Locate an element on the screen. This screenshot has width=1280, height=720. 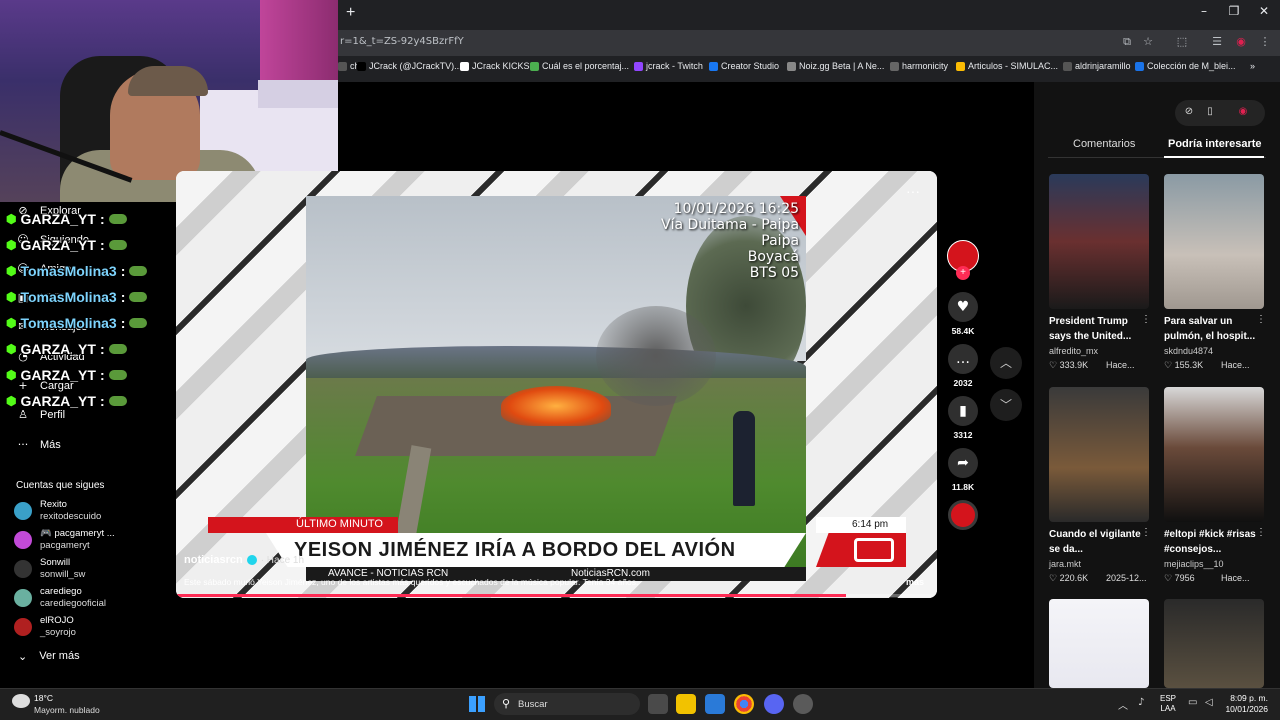
followed-account: Sonwill sonwill_sw is located at coordinates (49, 569).